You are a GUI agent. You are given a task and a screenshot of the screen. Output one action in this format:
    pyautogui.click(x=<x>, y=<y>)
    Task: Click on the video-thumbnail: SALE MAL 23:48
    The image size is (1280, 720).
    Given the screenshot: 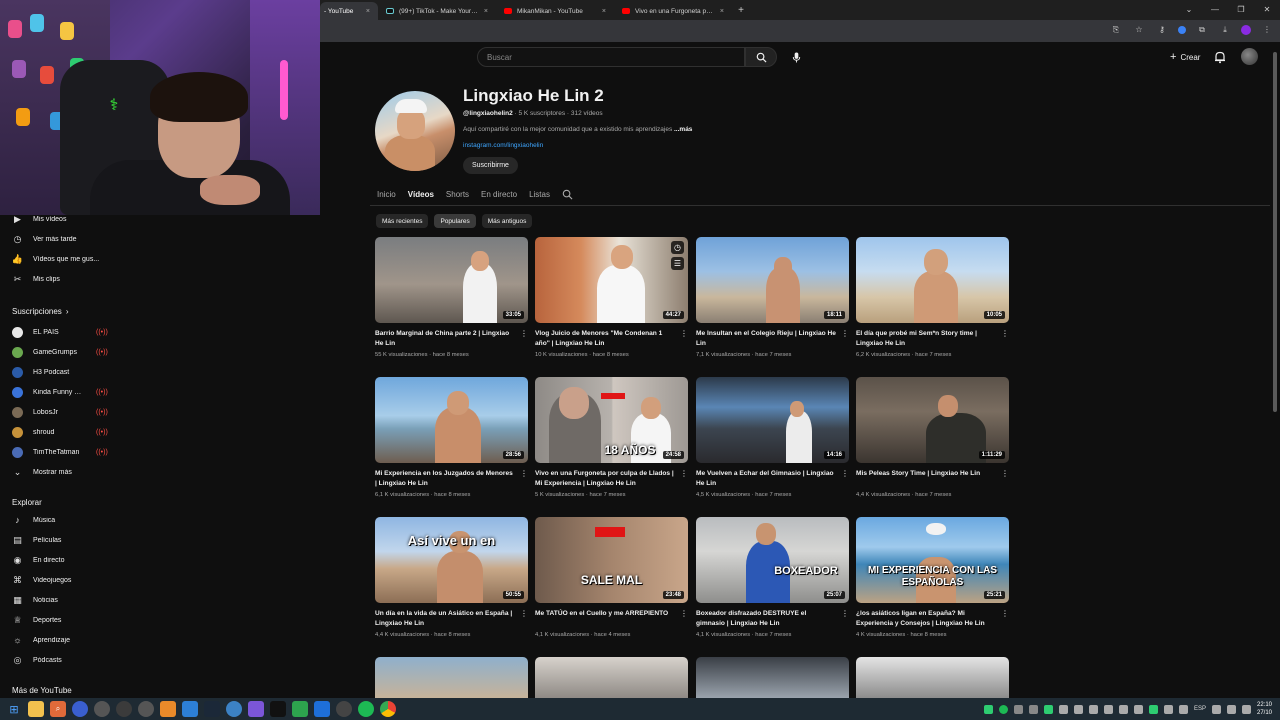 What is the action you would take?
    pyautogui.click(x=611, y=560)
    